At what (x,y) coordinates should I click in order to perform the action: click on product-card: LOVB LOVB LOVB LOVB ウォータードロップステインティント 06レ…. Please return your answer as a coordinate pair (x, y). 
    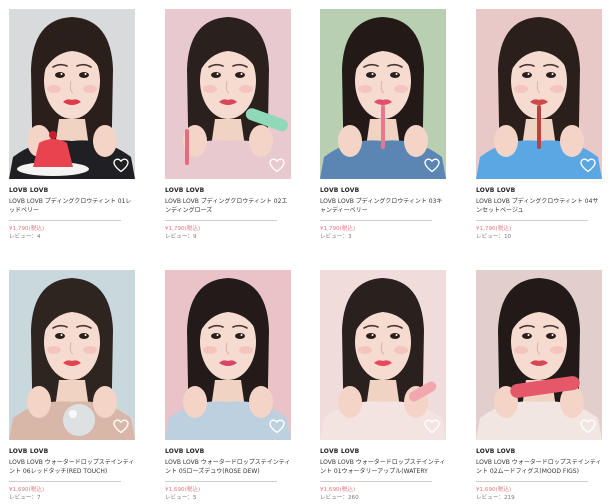
    Looking at the image, I should click on (72, 386).